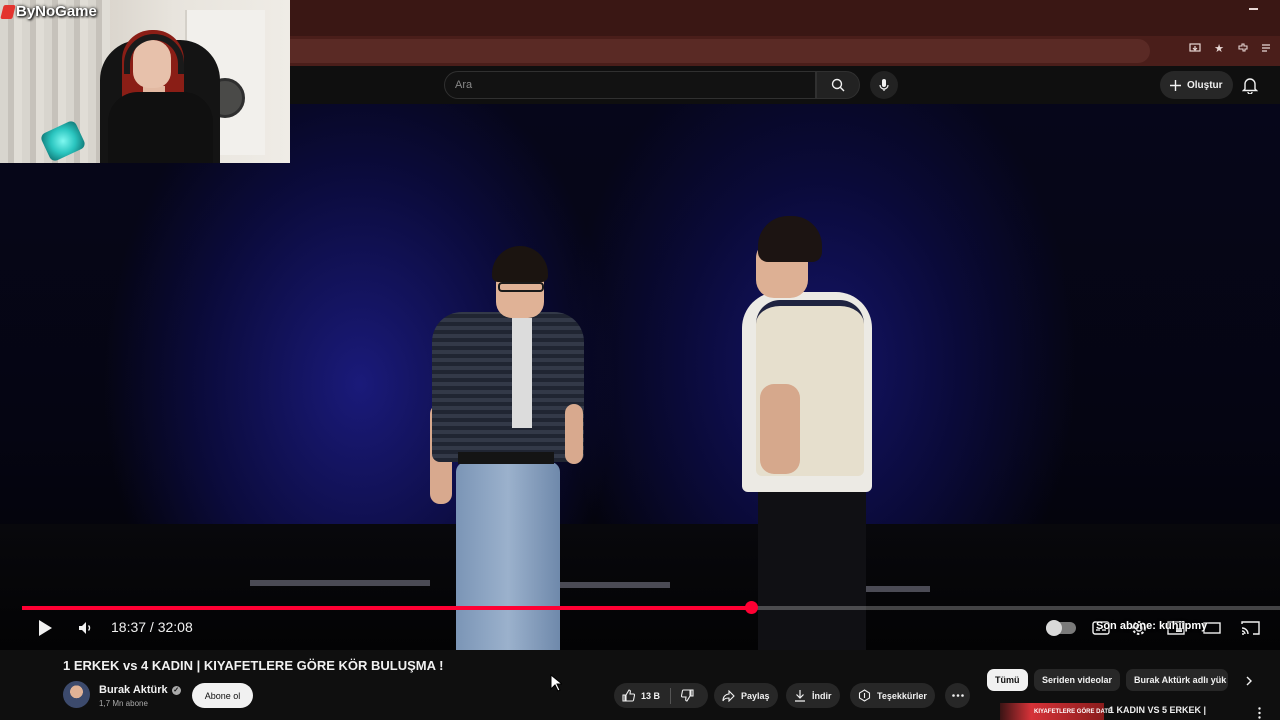  I want to click on channel-name: Burak Aktürk, so click(133, 690).